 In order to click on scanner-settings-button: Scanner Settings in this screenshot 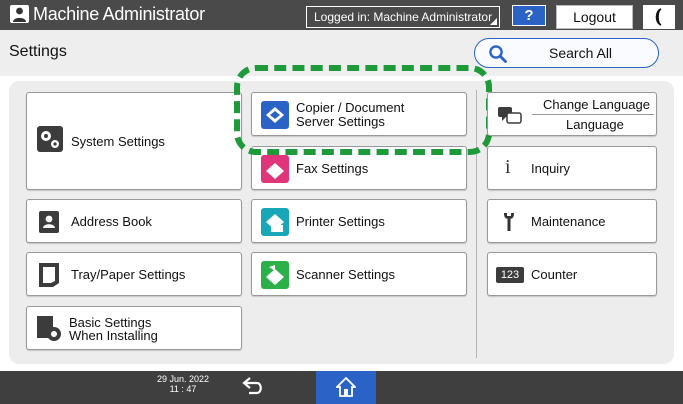, I will do `click(359, 274)`.